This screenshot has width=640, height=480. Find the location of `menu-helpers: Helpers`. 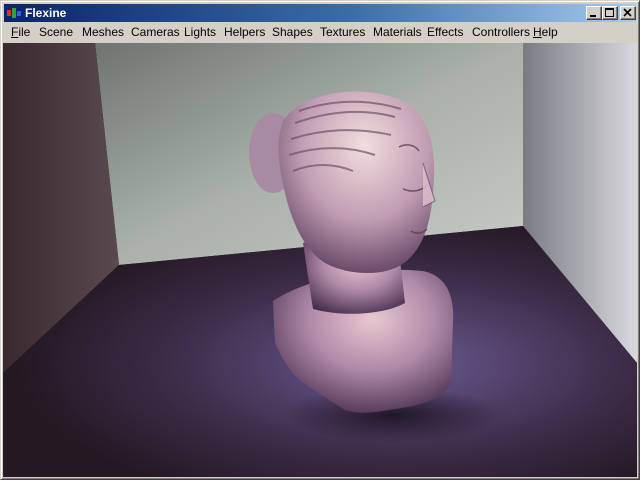

menu-helpers: Helpers is located at coordinates (244, 32).